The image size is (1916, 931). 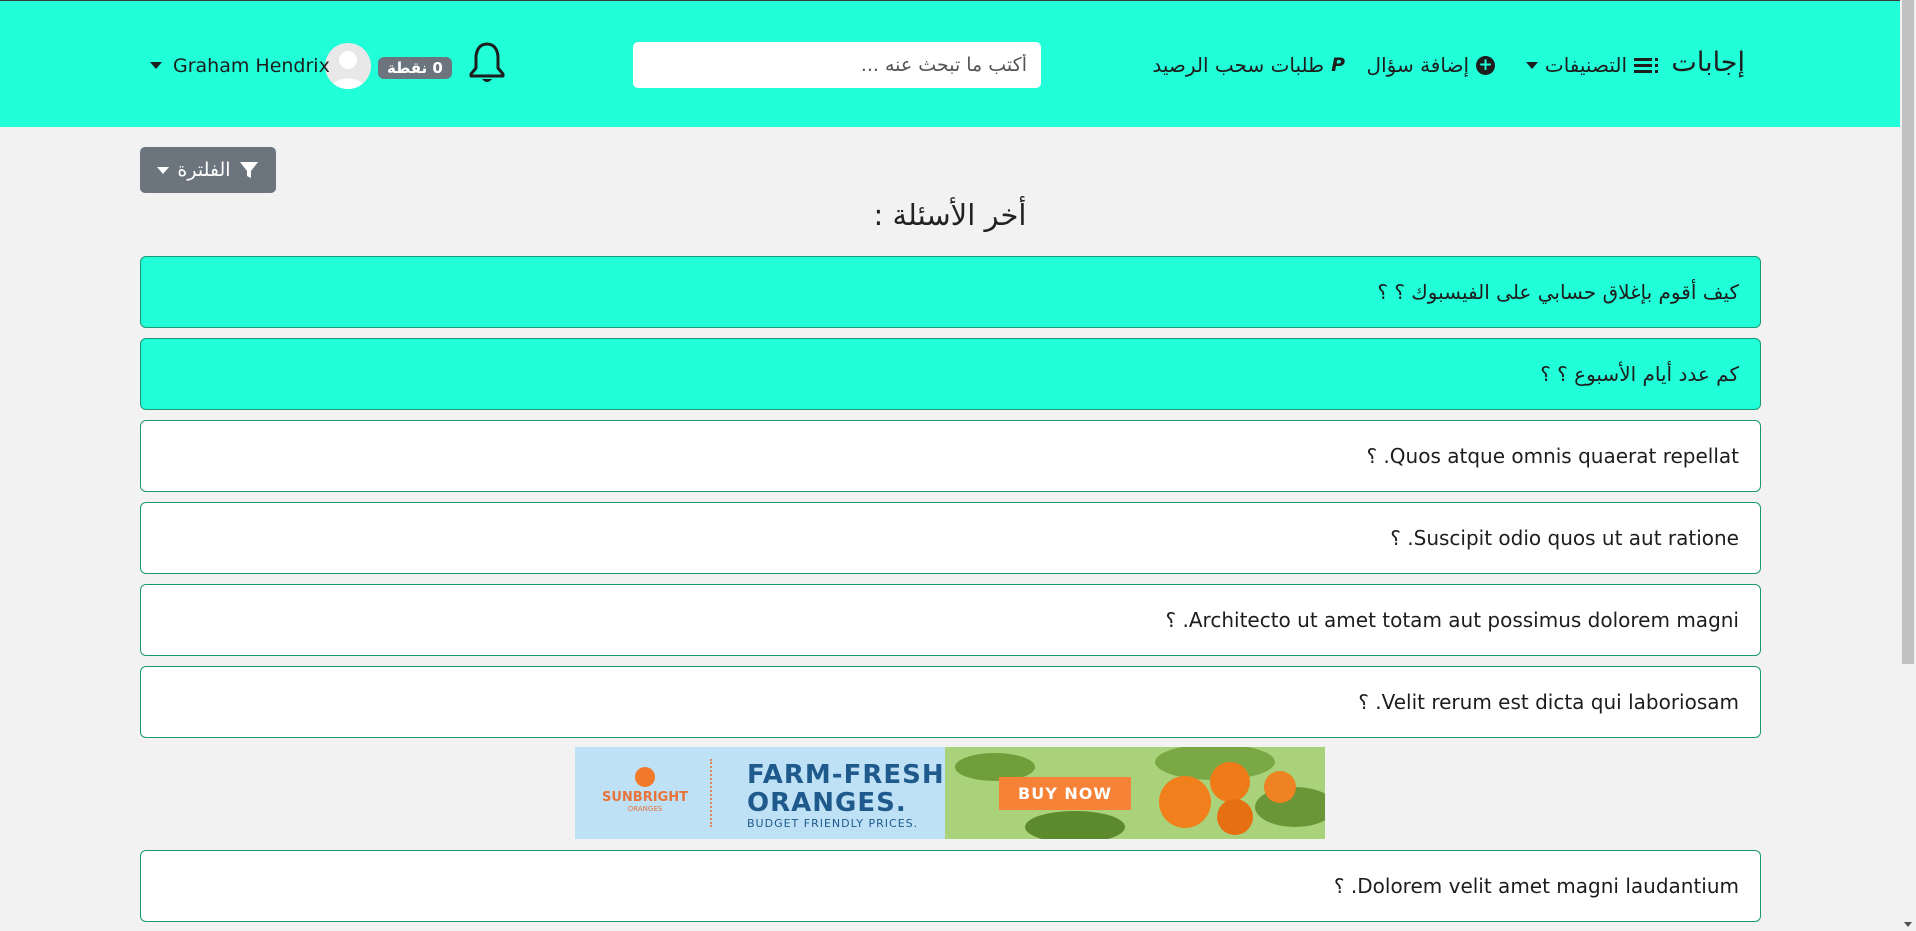 I want to click on ad-headline: FARM-FRESH ORANGES., so click(x=846, y=789).